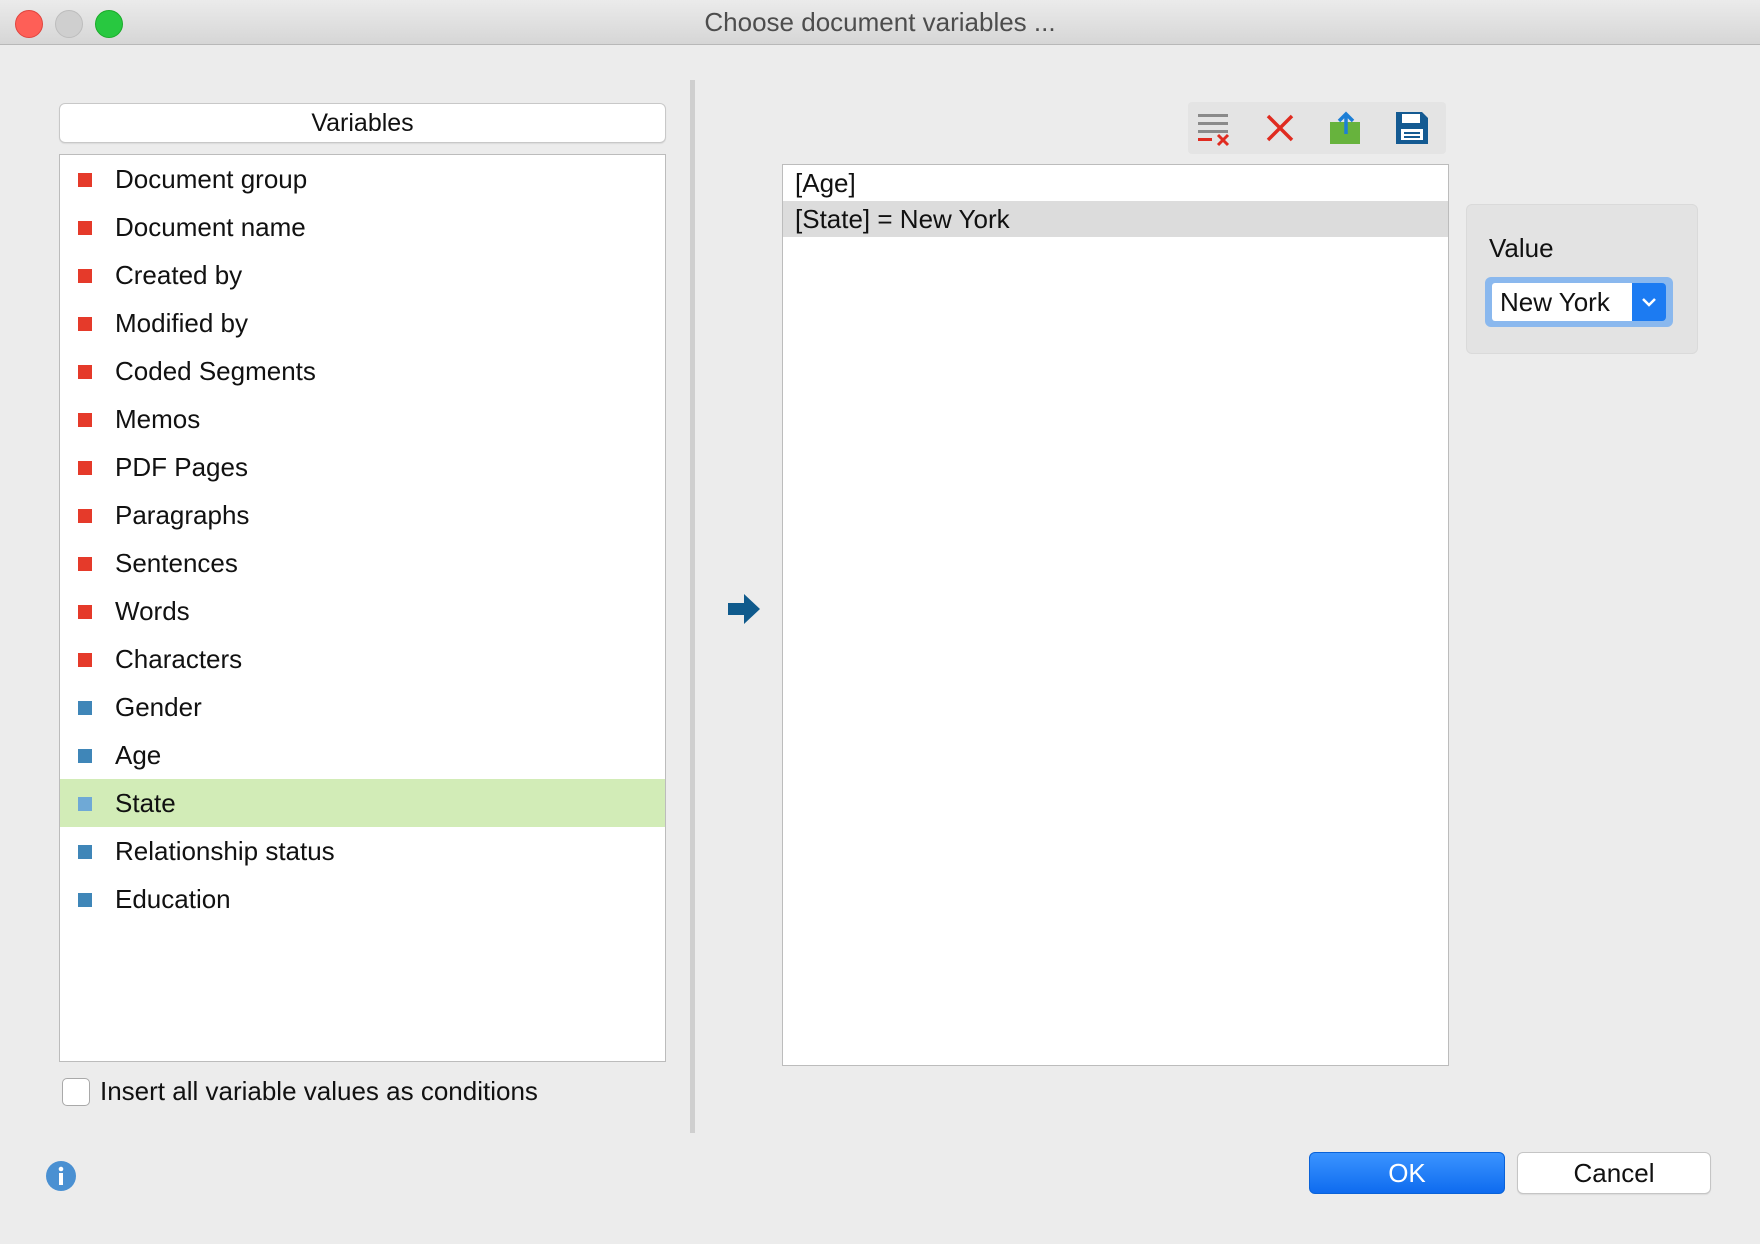  Describe the element at coordinates (902, 219) in the screenshot. I see `condition-label: [State] = New York` at that location.